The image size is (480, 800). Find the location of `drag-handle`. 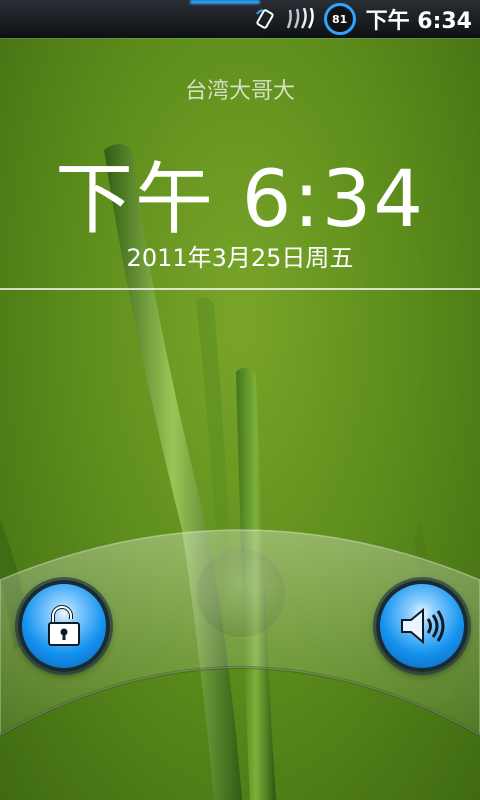

drag-handle is located at coordinates (241, 593).